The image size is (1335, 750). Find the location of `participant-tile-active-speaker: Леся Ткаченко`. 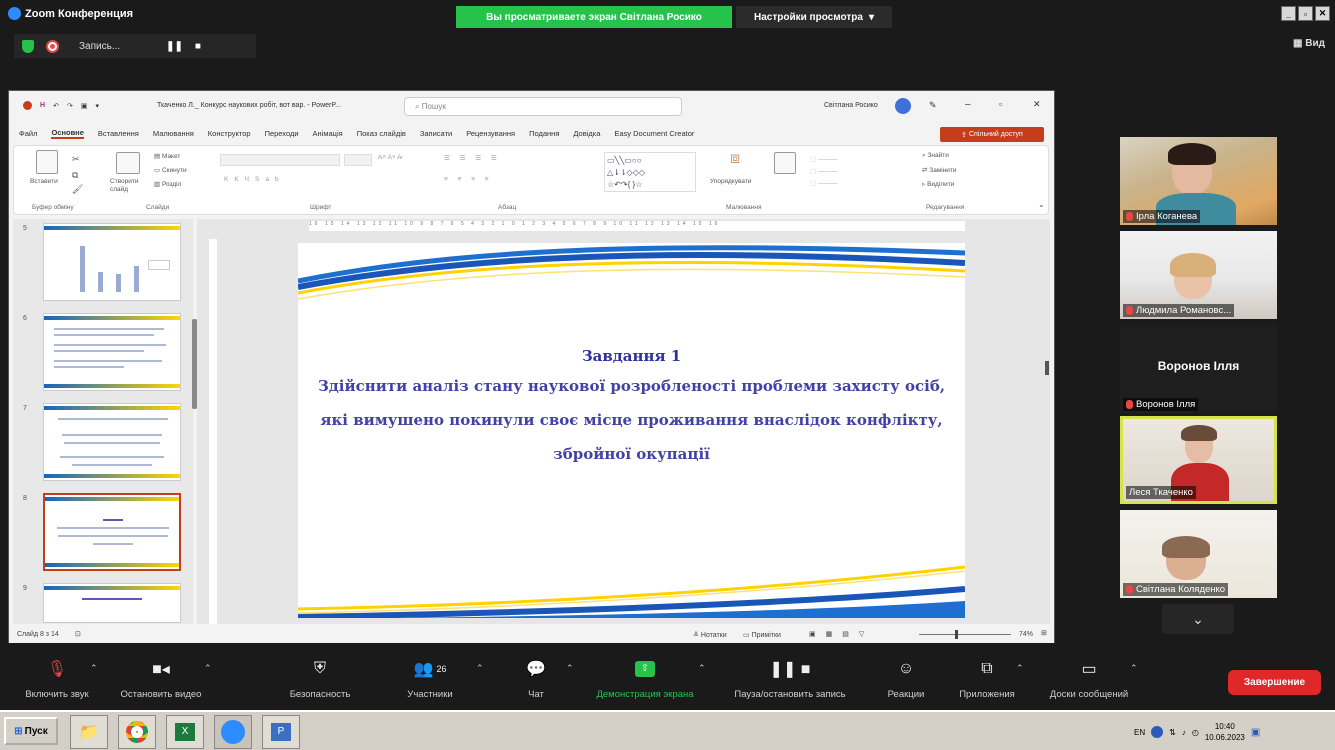

participant-tile-active-speaker: Леся Ткаченко is located at coordinates (1198, 460).